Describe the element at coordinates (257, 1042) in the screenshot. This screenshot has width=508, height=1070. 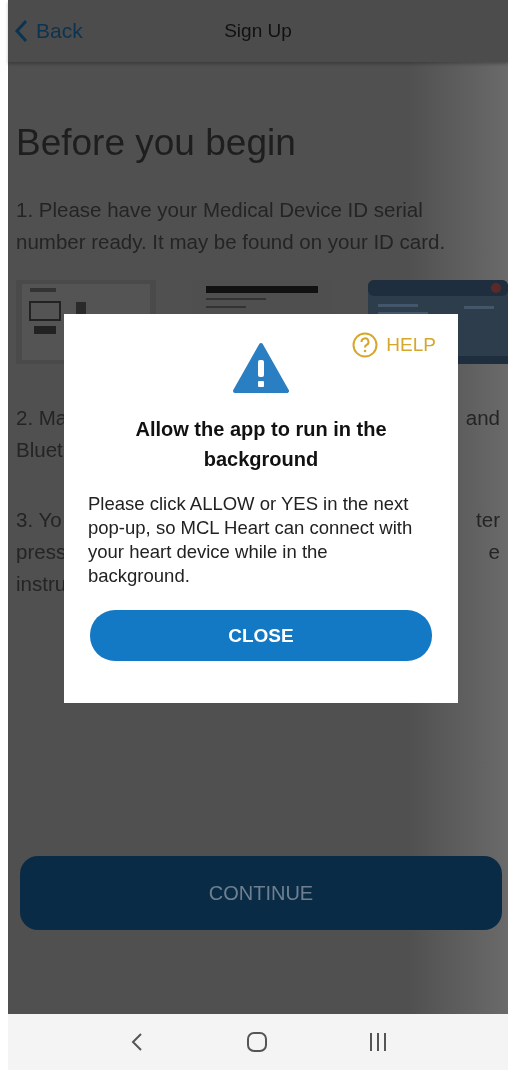
I see `home-icon` at that location.